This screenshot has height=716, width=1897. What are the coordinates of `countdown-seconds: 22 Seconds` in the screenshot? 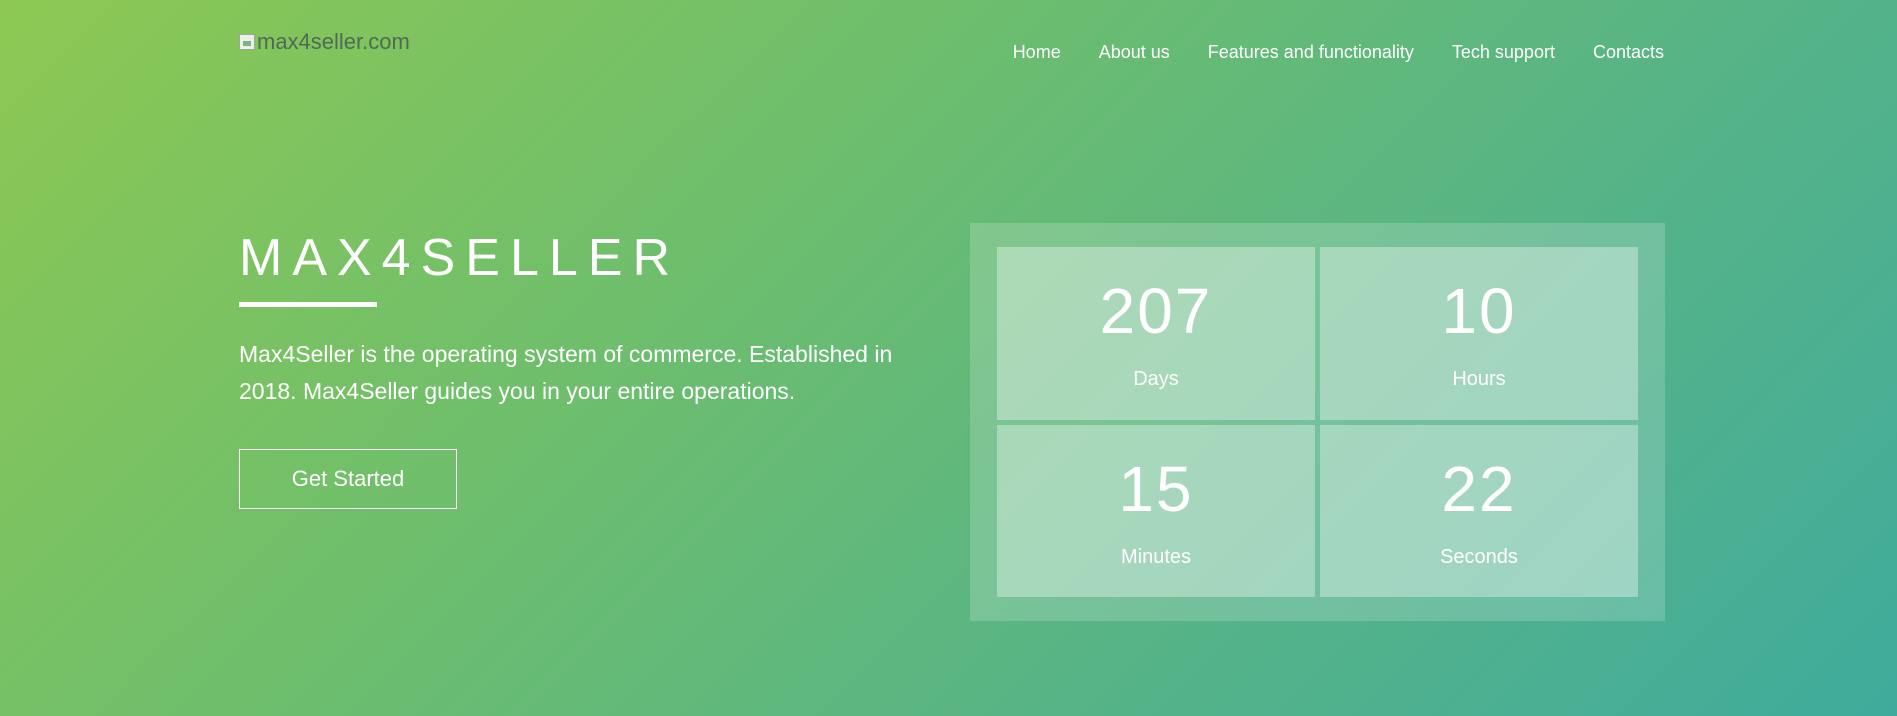 It's located at (1479, 510).